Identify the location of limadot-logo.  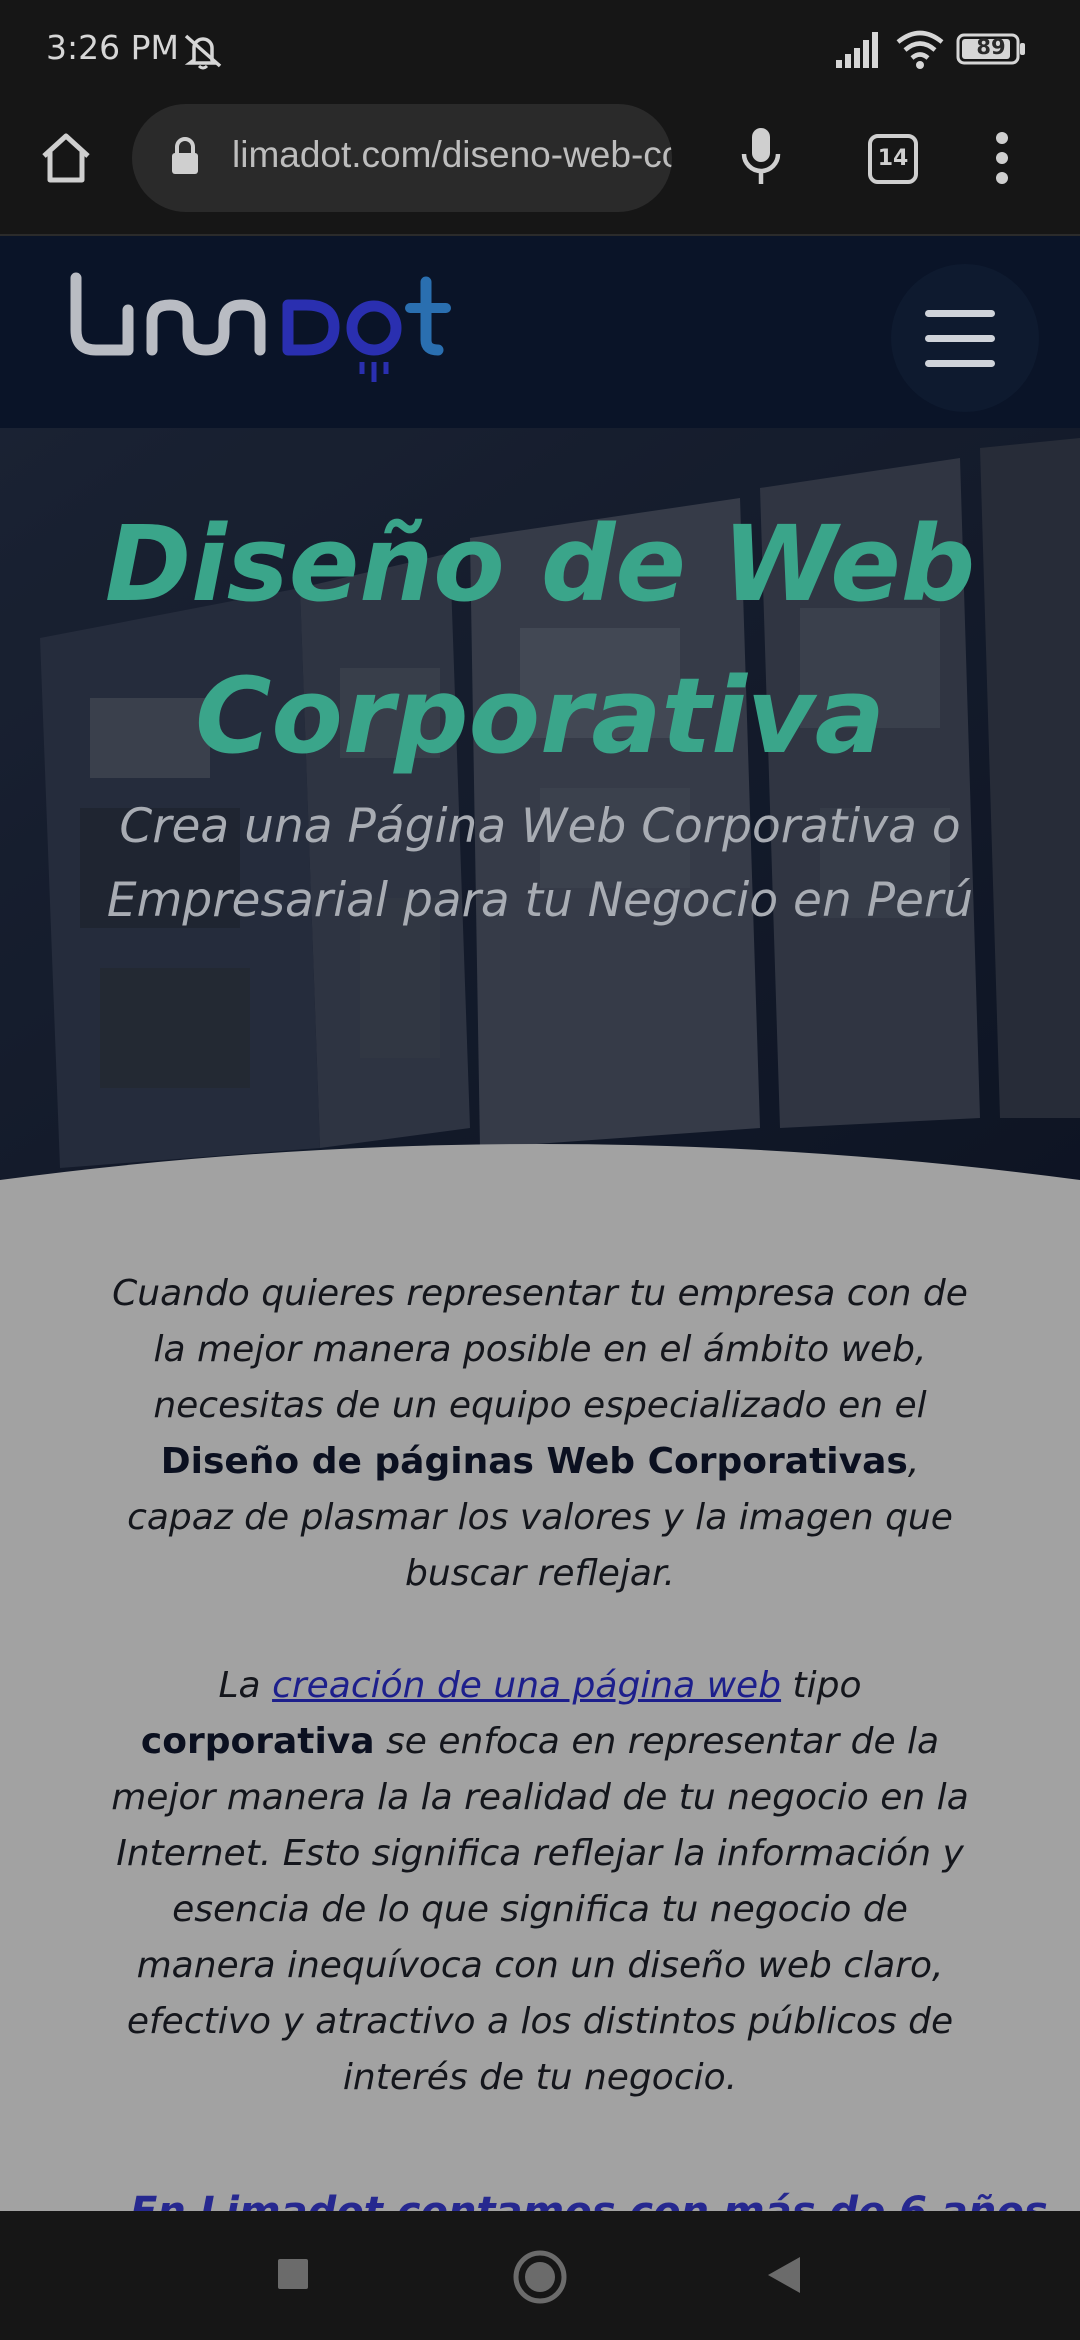
(261, 335).